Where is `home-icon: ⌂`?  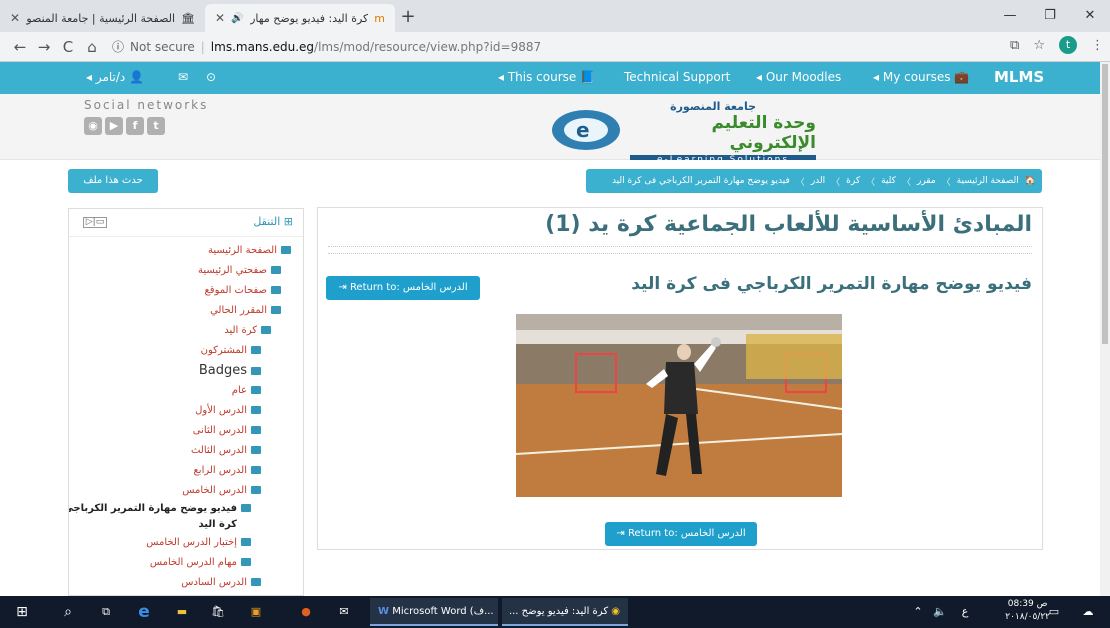 home-icon: ⌂ is located at coordinates (92, 47).